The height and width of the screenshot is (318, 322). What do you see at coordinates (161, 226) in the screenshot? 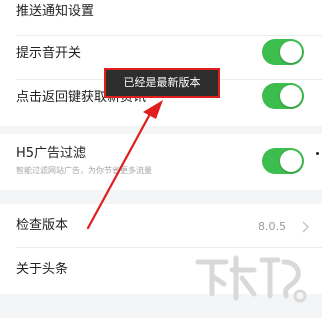
I see `settings-row-version: 检查版本 8.0.5` at bounding box center [161, 226].